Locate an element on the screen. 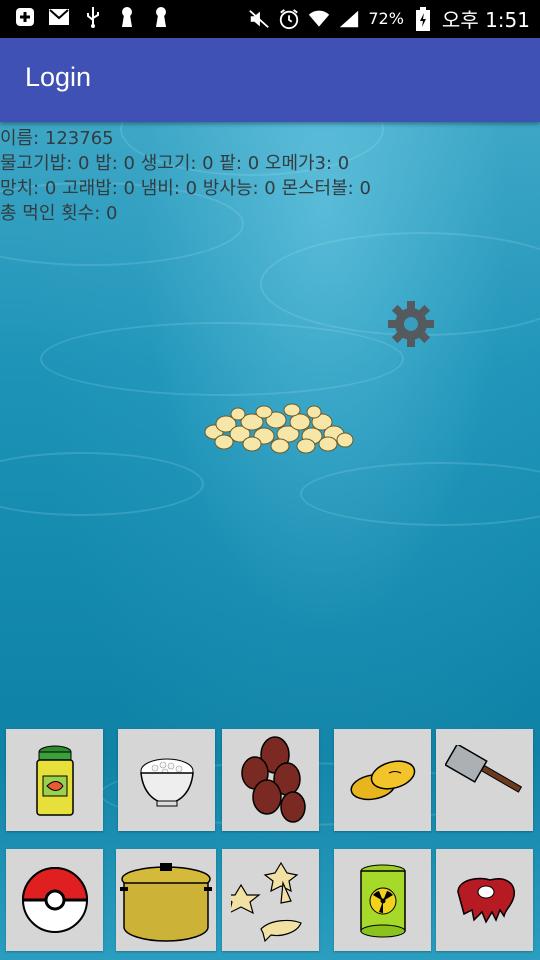 The image size is (540, 960). total-feed-count: 총 먹인 횟수: 0 is located at coordinates (59, 213).